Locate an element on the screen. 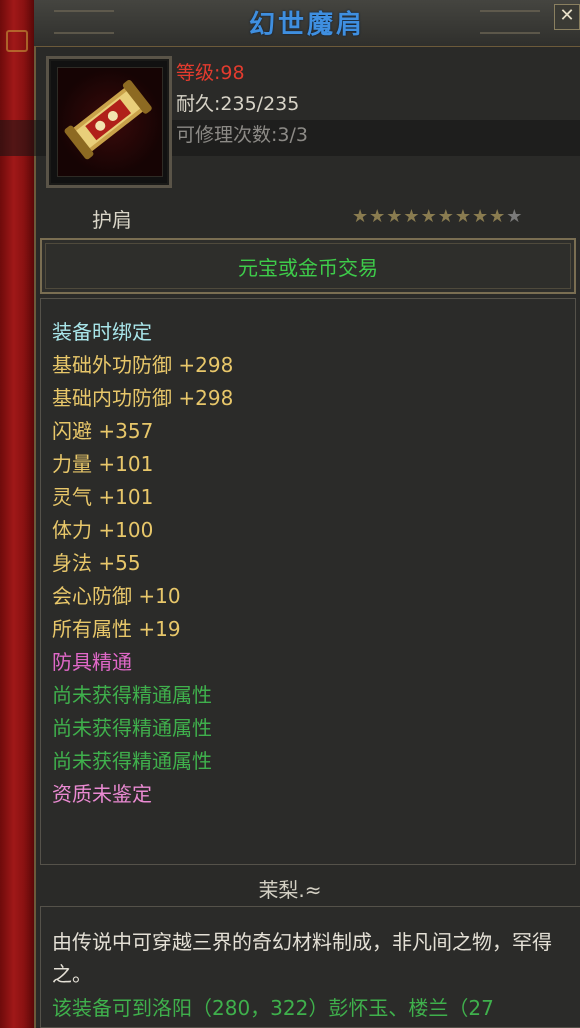 The height and width of the screenshot is (1028, 580). item-repair-count: 可修理次数:3/3 is located at coordinates (242, 135).